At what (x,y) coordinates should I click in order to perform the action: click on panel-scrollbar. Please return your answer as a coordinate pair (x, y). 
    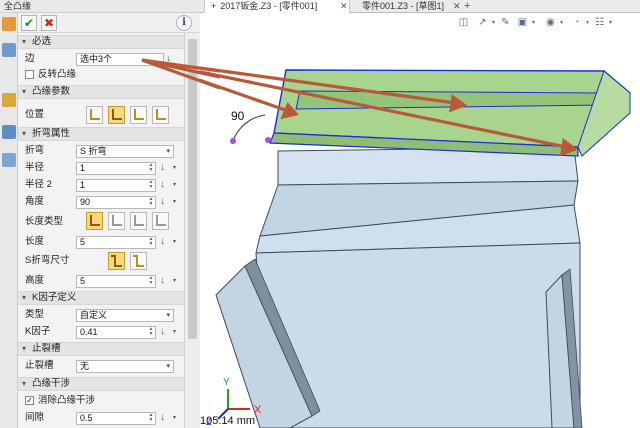
    Looking at the image, I should click on (192, 230).